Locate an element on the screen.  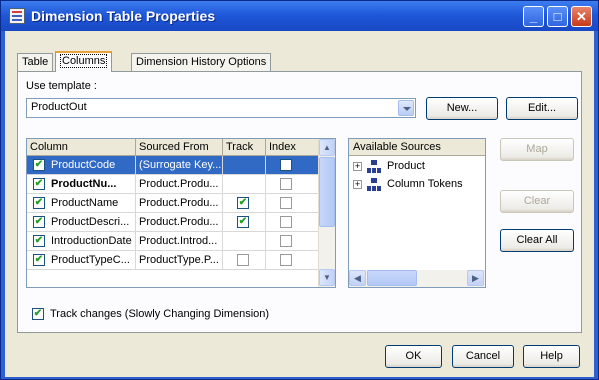
tab-table: Table is located at coordinates (35, 62).